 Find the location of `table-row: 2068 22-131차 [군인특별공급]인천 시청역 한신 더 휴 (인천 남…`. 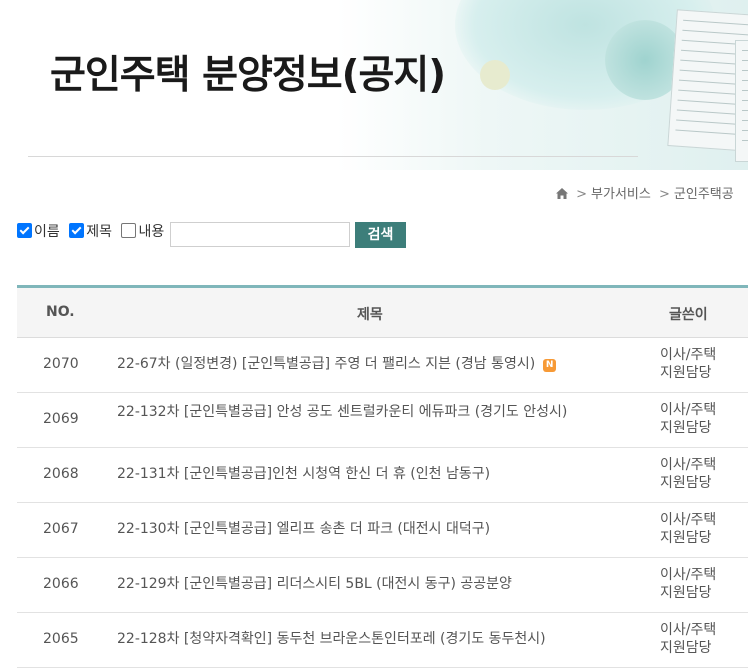

table-row: 2068 22-131차 [군인특별공급]인천 시청역 한신 더 휴 (인천 남… is located at coordinates (382, 475).